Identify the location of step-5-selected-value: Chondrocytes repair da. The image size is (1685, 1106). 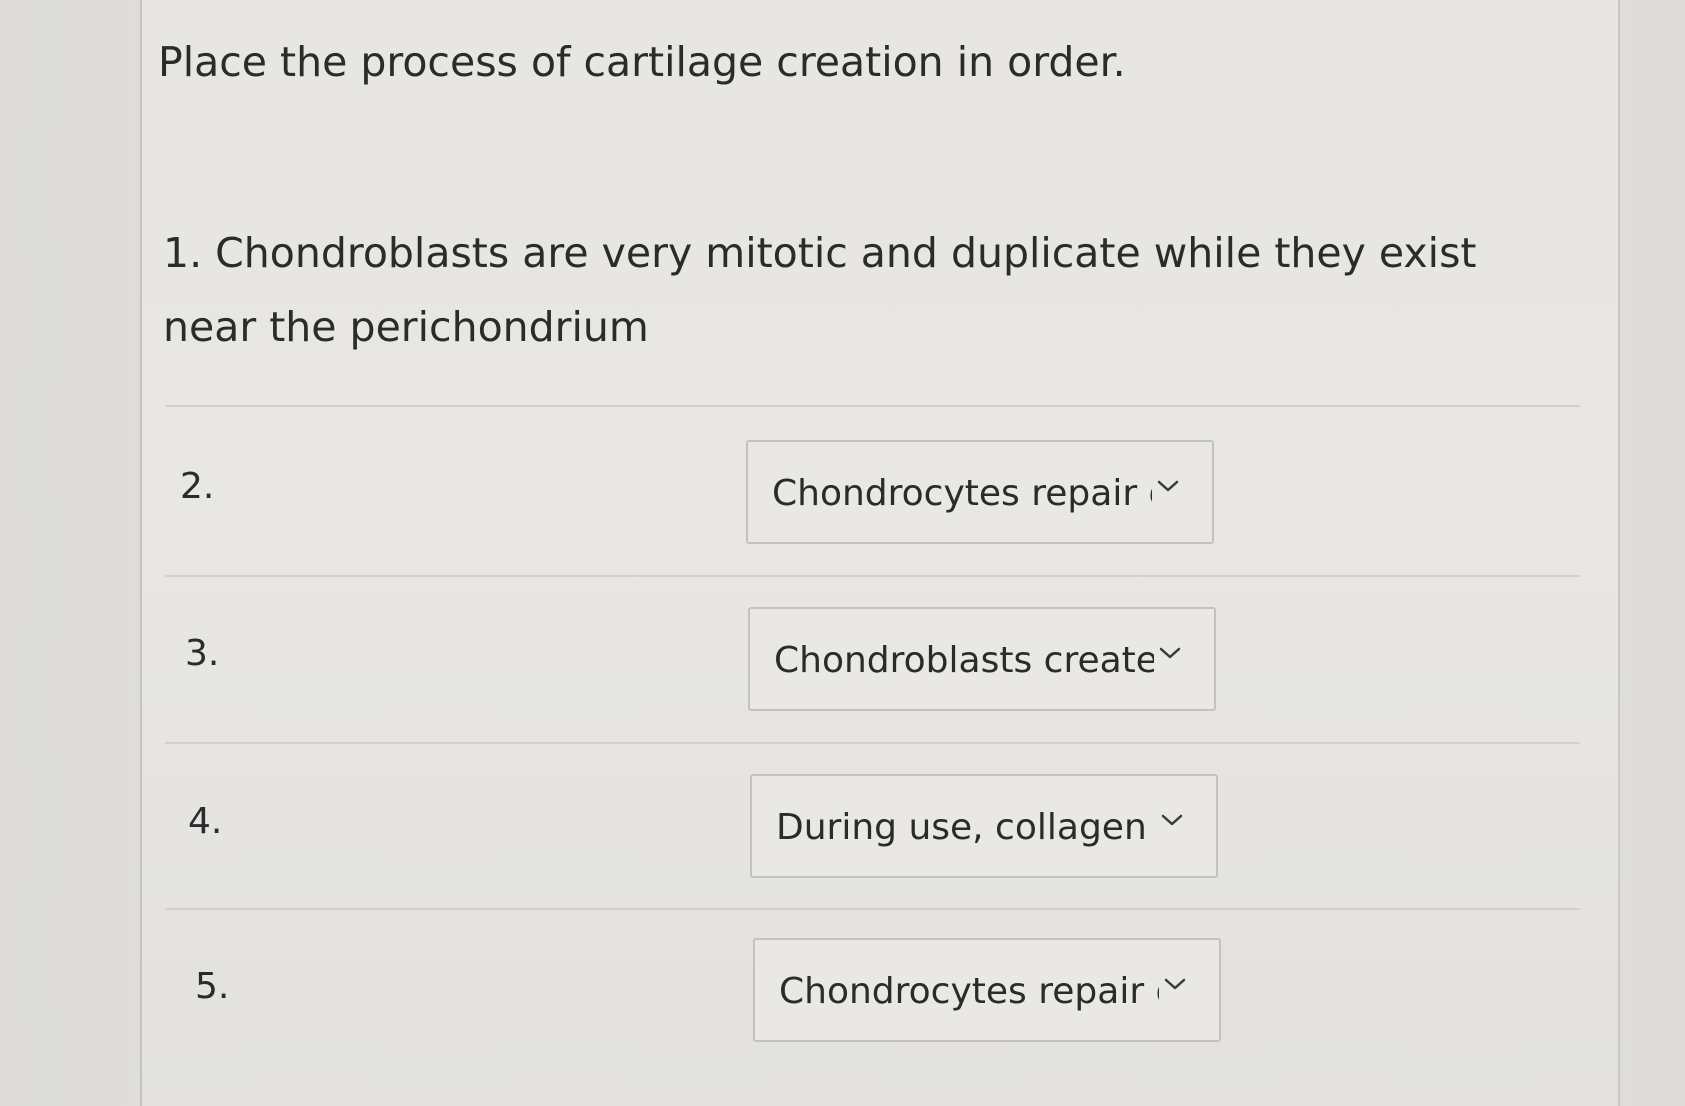
(969, 991).